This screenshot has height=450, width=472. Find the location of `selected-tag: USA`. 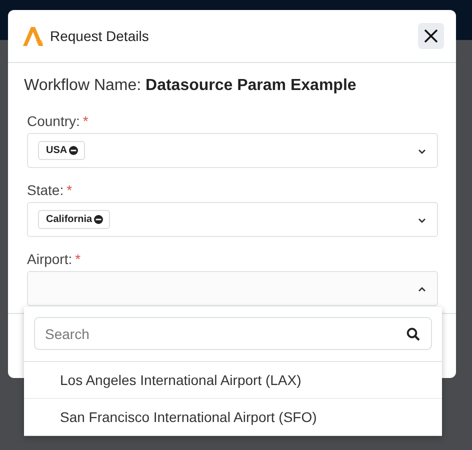

selected-tag: USA is located at coordinates (62, 150).